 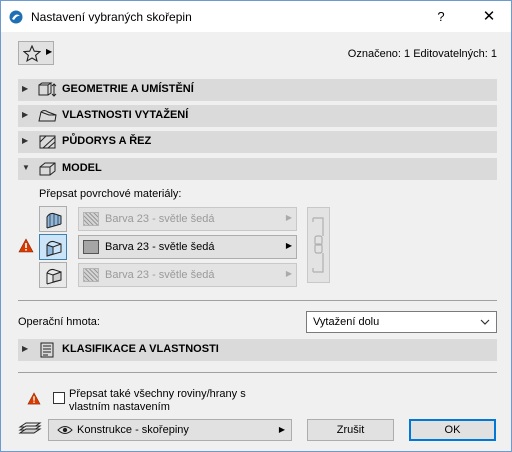 I want to click on link-materials-button, so click(x=318, y=245).